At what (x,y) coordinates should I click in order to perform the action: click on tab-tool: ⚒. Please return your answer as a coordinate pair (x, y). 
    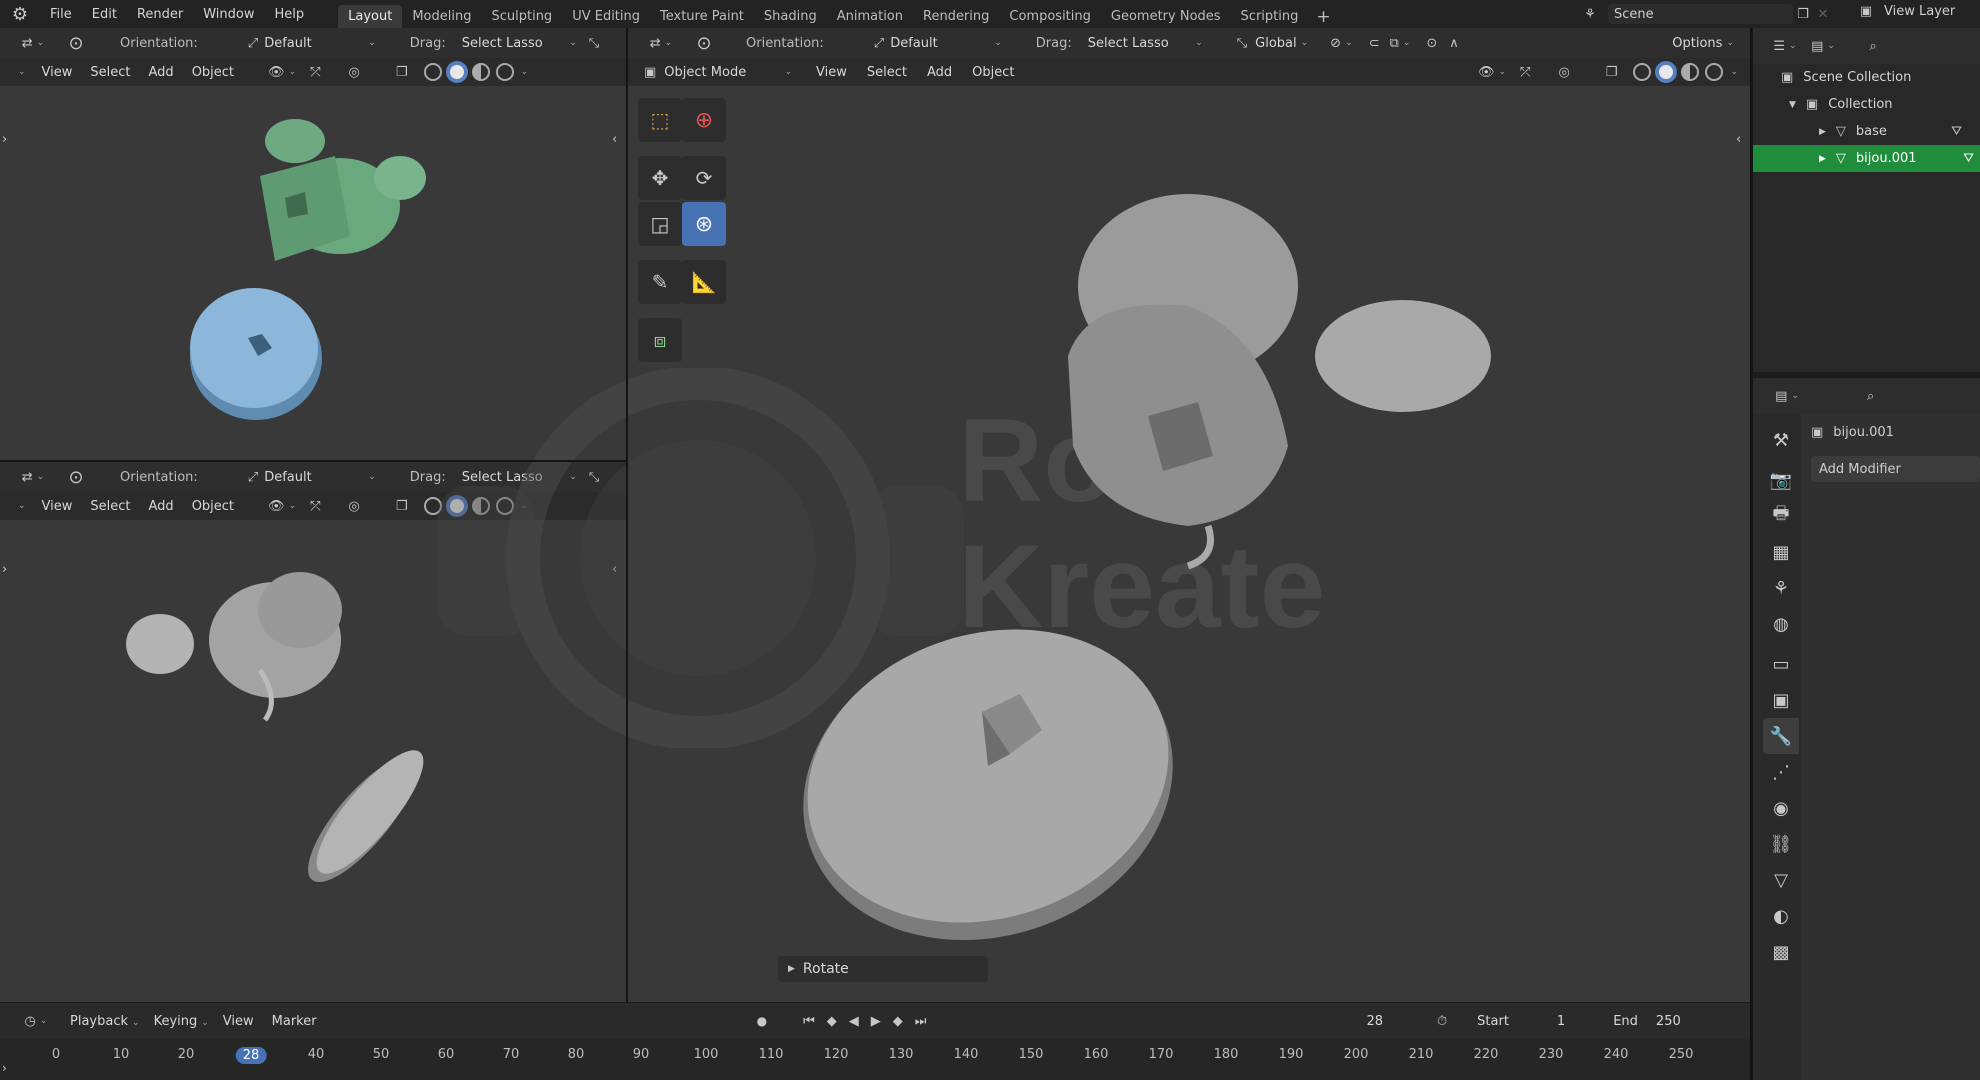
    Looking at the image, I should click on (1781, 440).